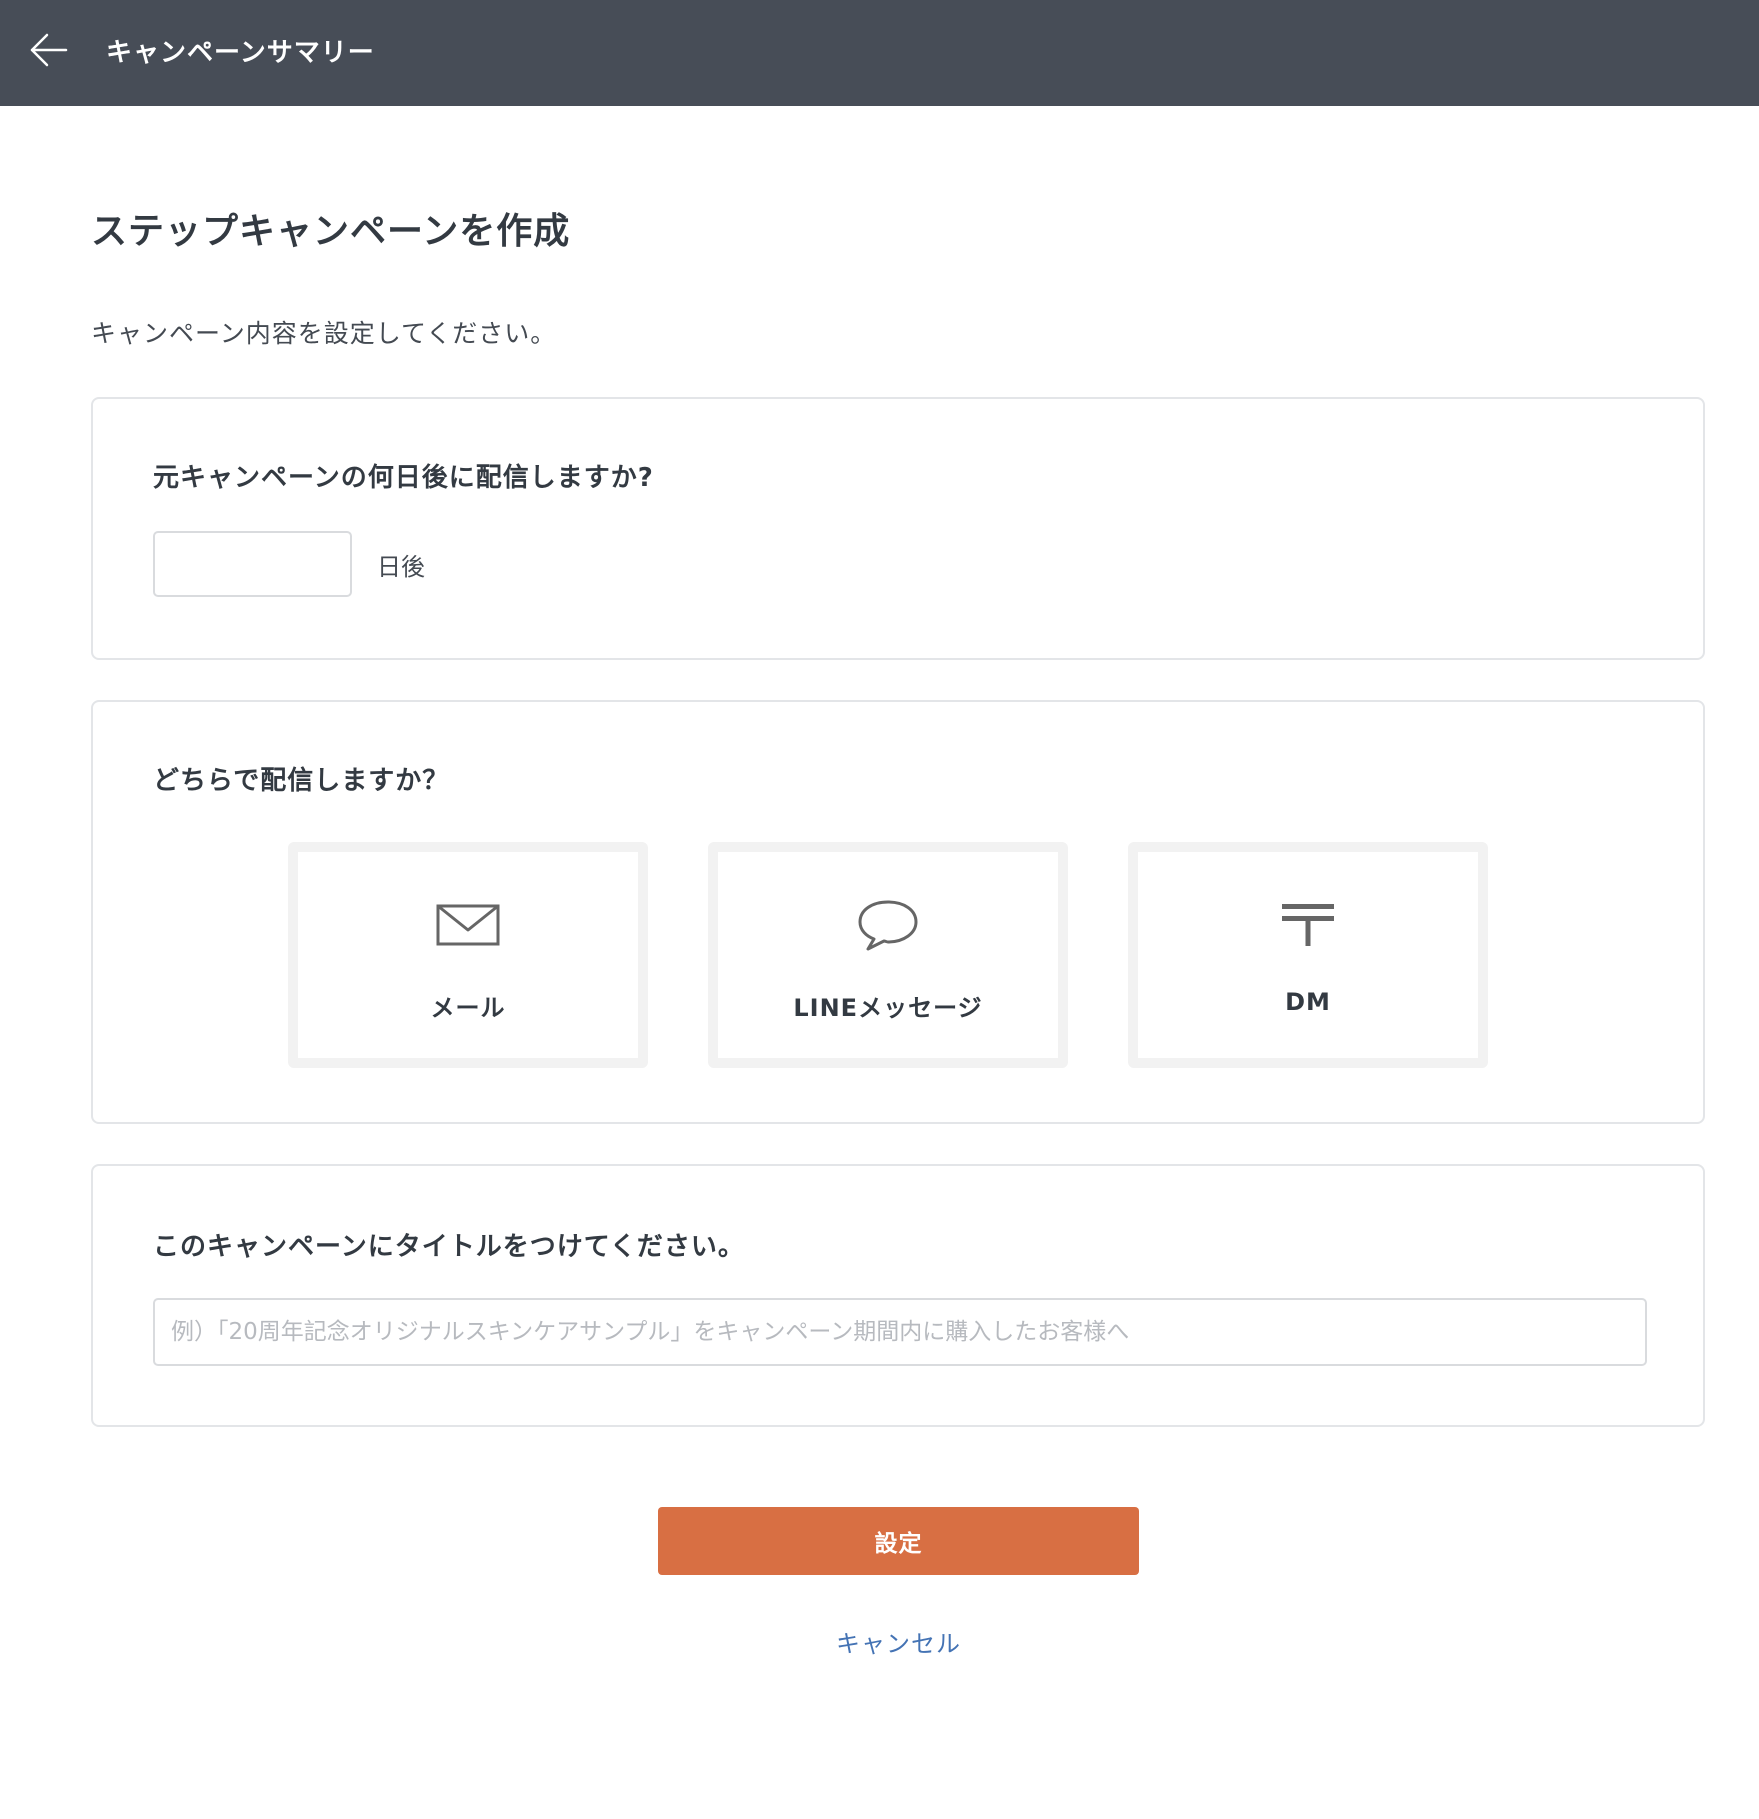 The image size is (1759, 1819). Describe the element at coordinates (898, 528) in the screenshot. I see `delay-days-card: 元キャンペーンの何日後に配信しますか? 日後` at that location.